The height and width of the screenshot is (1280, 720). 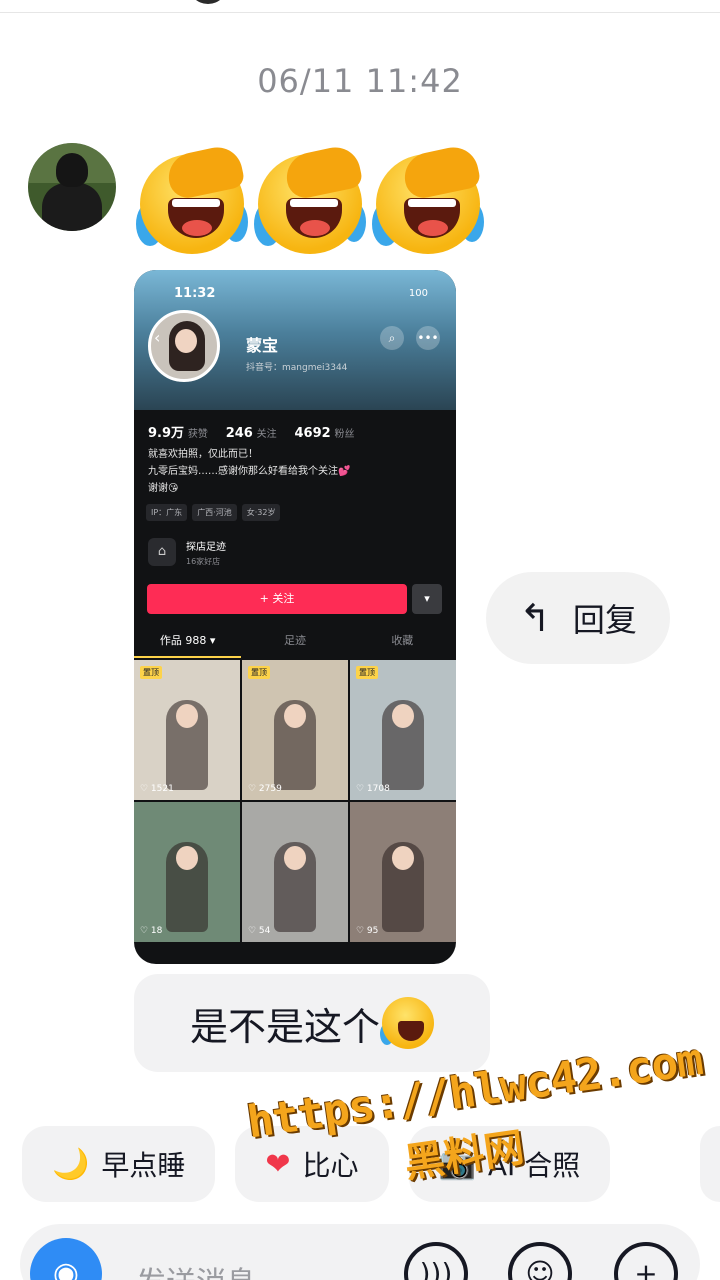 I want to click on profile-tags: IP：广东 广西·河池 女·32岁, so click(x=213, y=512).